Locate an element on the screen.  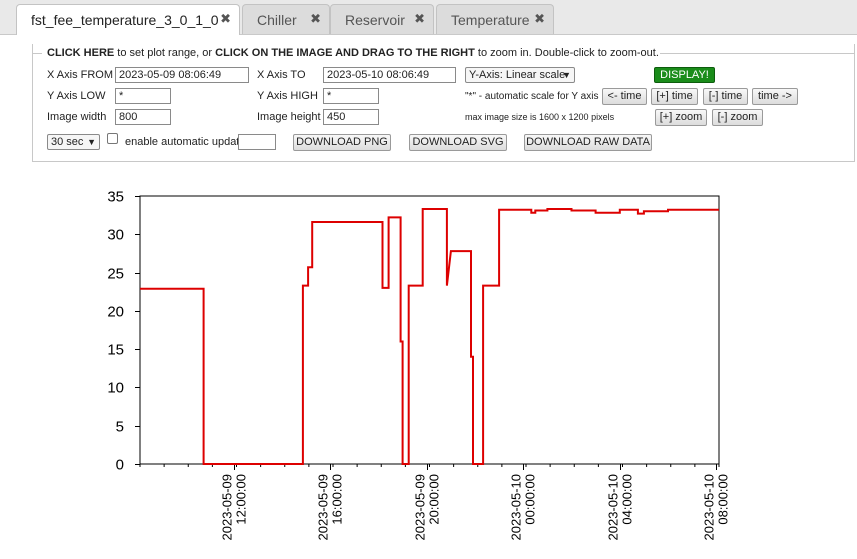
x-tick-label: 2023-05-10 00:00:00 is located at coordinates (523, 507).